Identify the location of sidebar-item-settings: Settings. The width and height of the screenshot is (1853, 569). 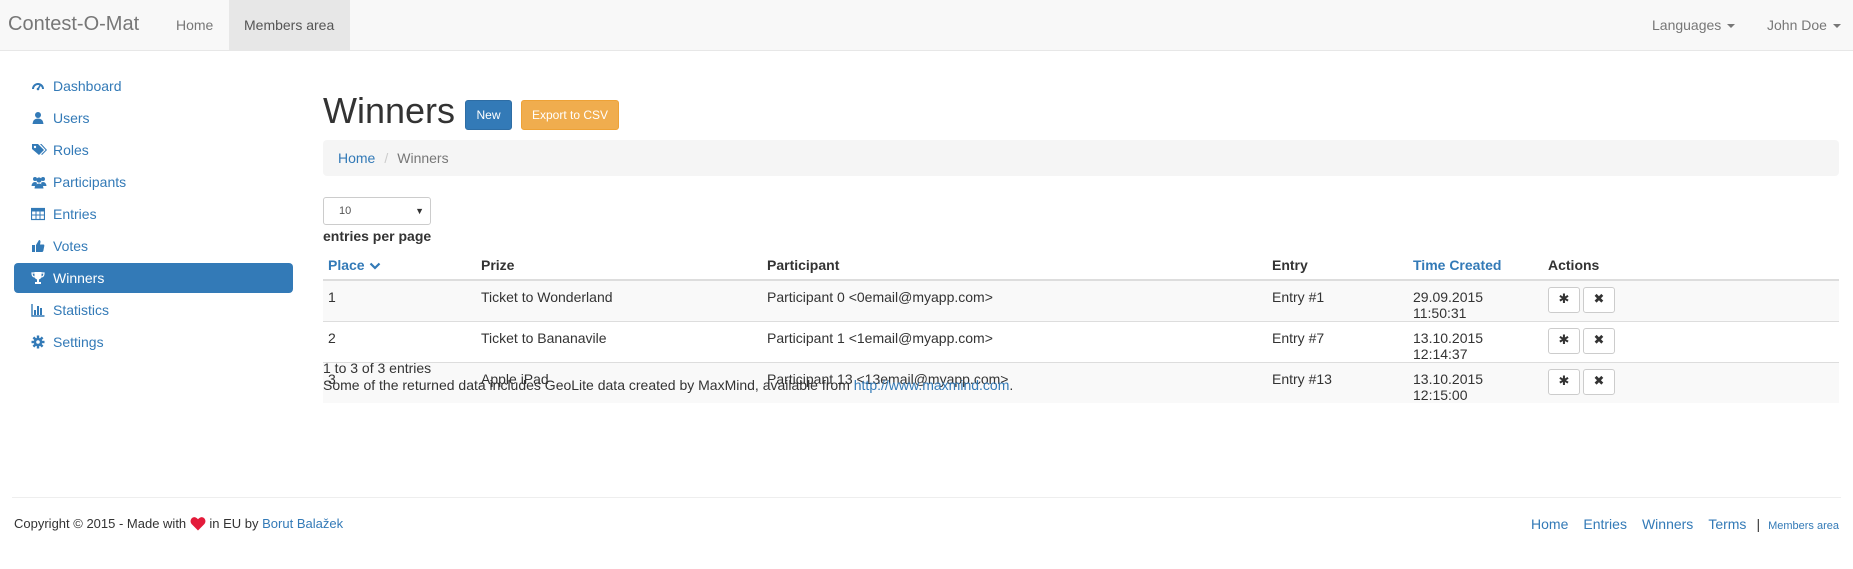
(153, 342).